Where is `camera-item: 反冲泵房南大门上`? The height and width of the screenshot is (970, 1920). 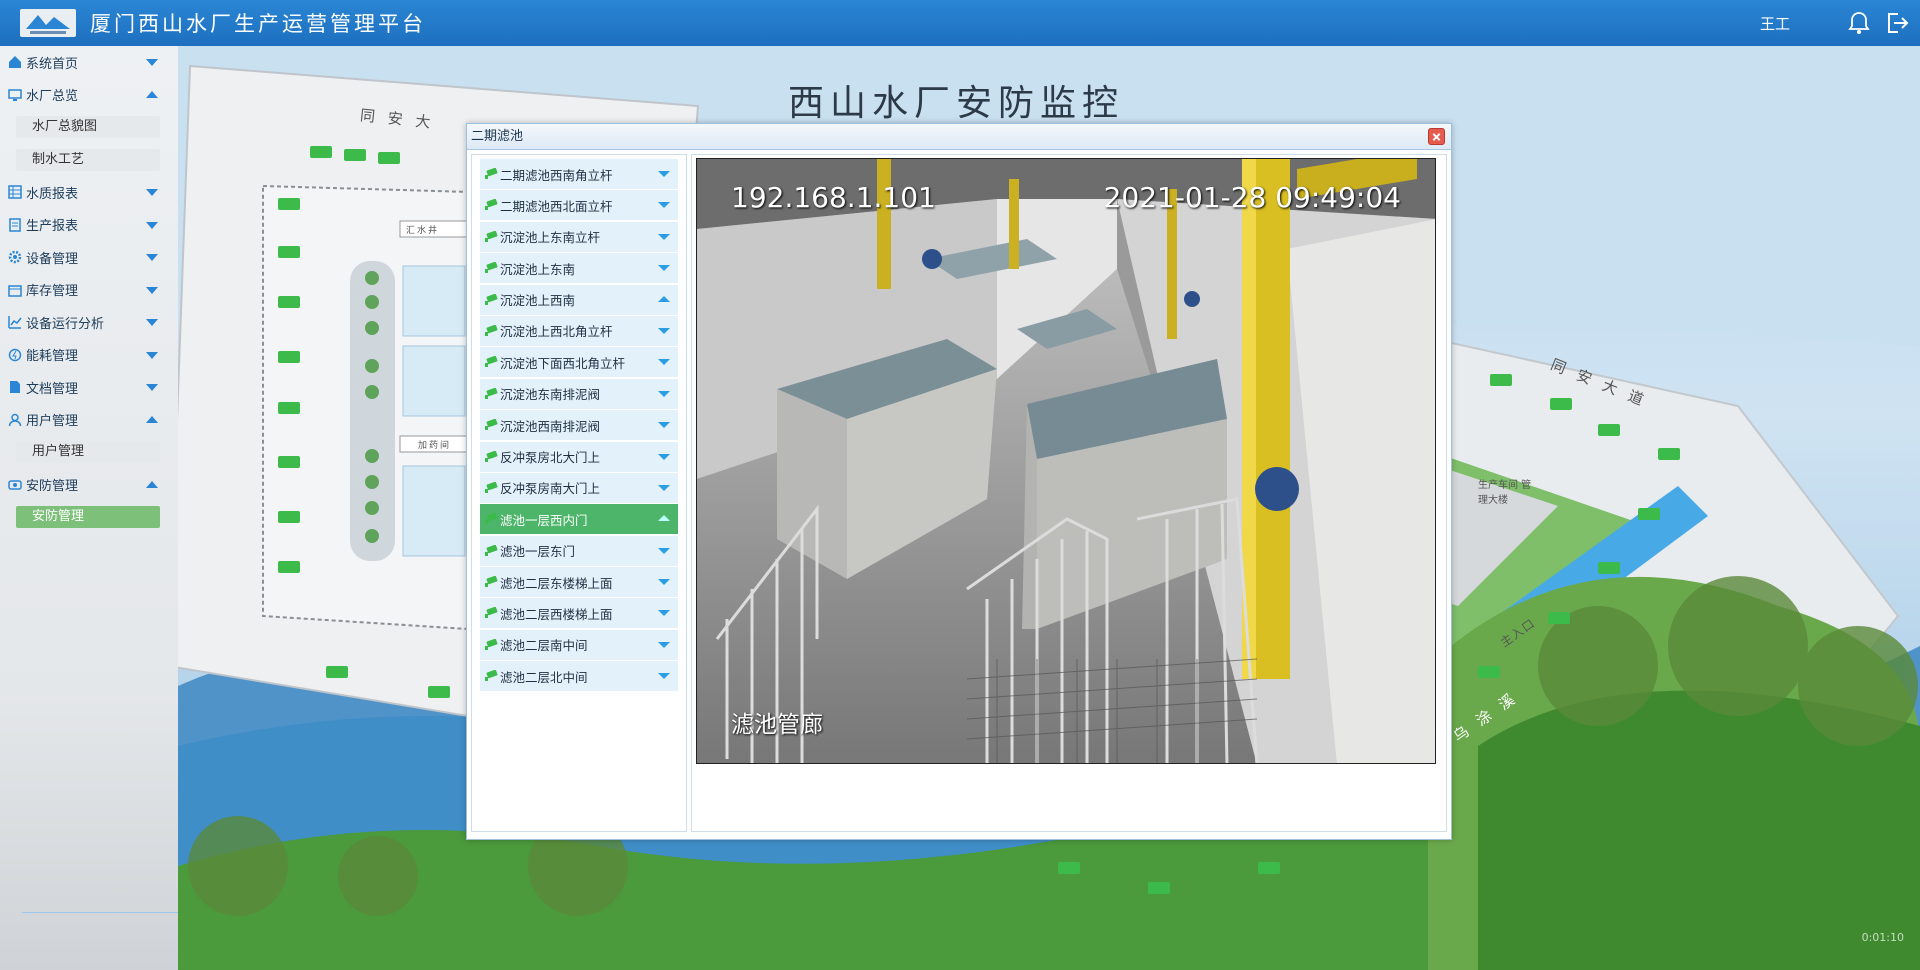 camera-item: 反冲泵房南大门上 is located at coordinates (579, 487).